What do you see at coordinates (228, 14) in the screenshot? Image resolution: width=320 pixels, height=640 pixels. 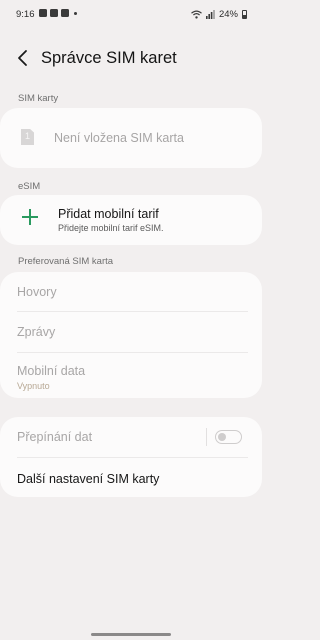 I see `battery-percent: 24%` at bounding box center [228, 14].